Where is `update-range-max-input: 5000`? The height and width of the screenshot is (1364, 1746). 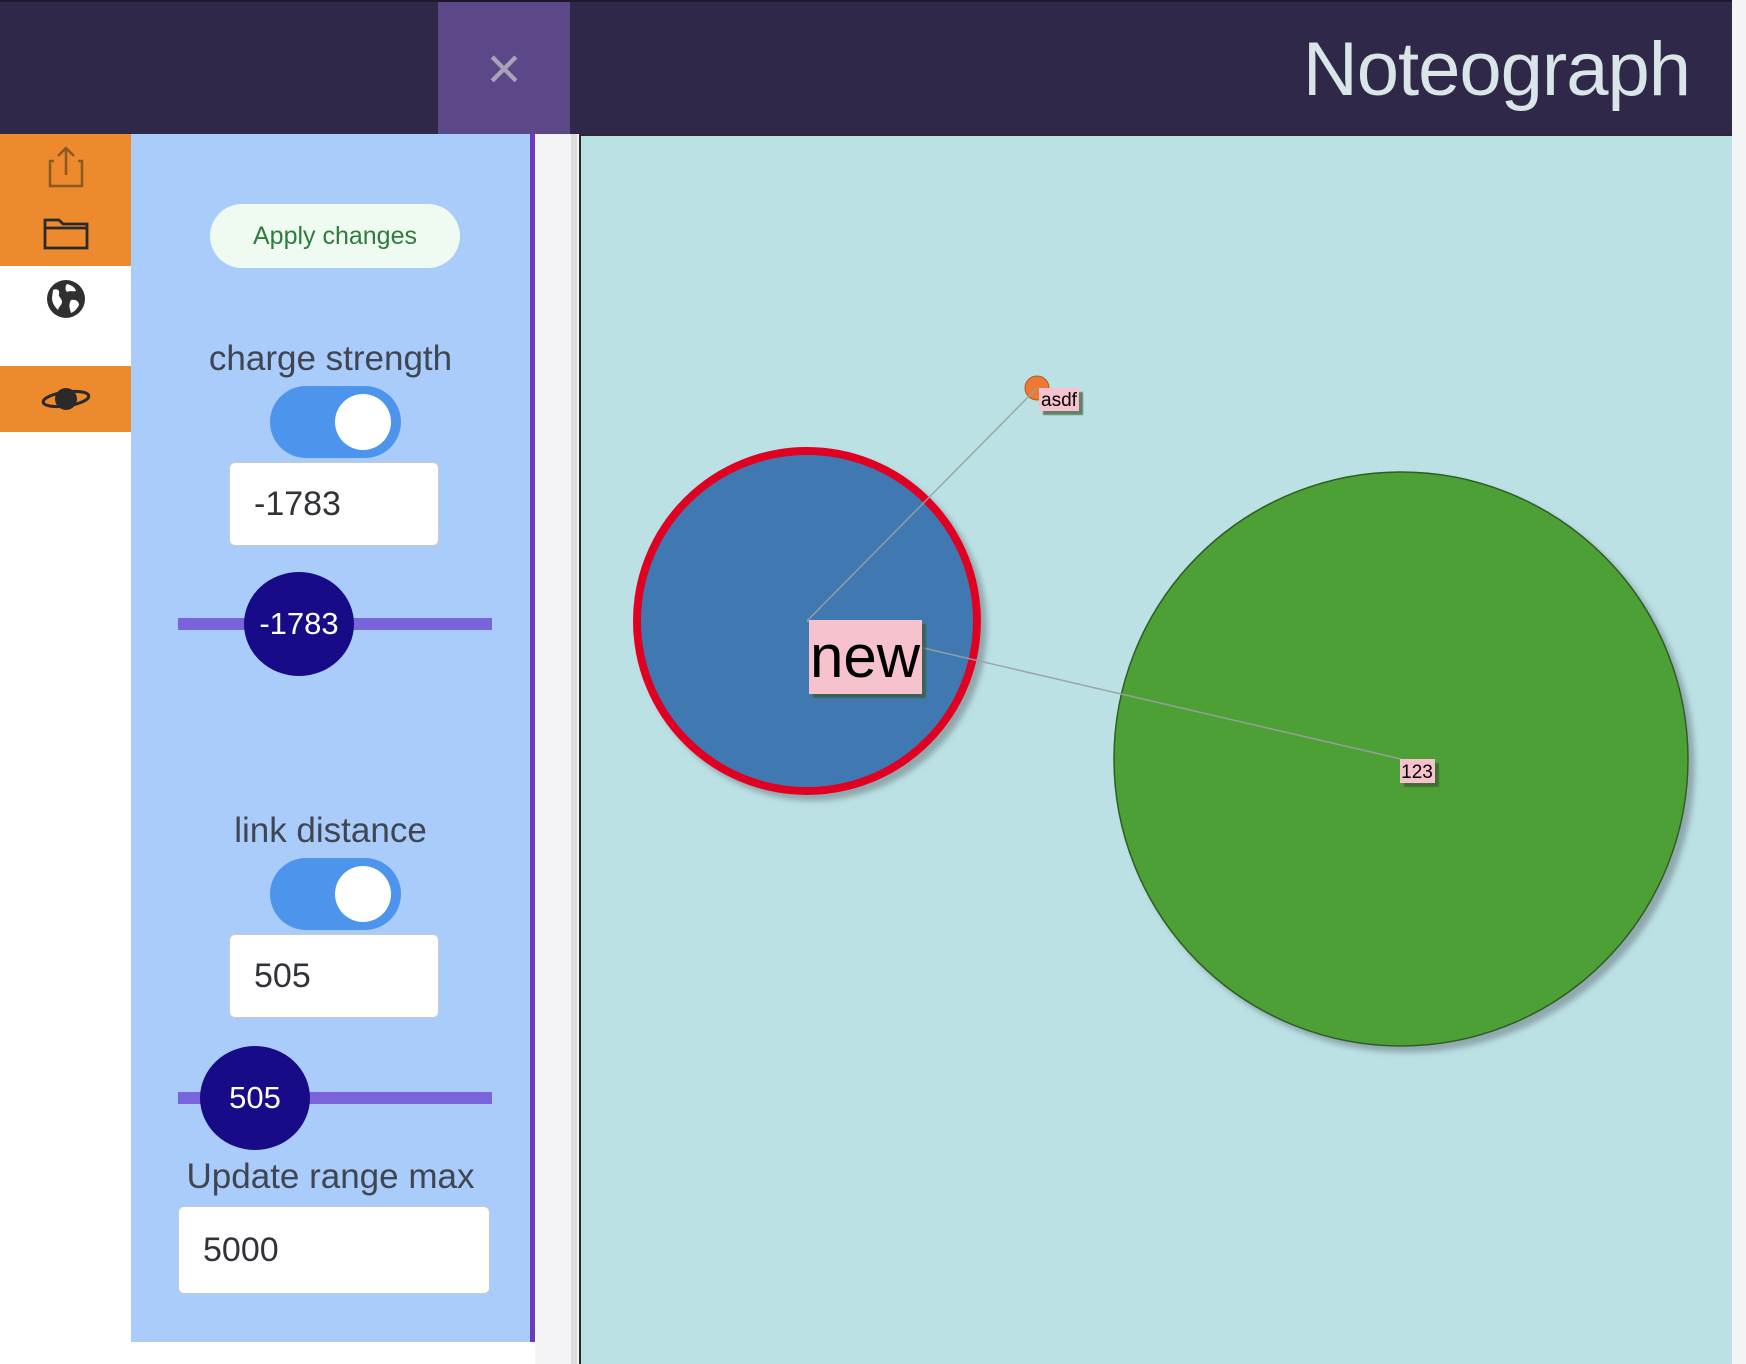 update-range-max-input: 5000 is located at coordinates (334, 1250).